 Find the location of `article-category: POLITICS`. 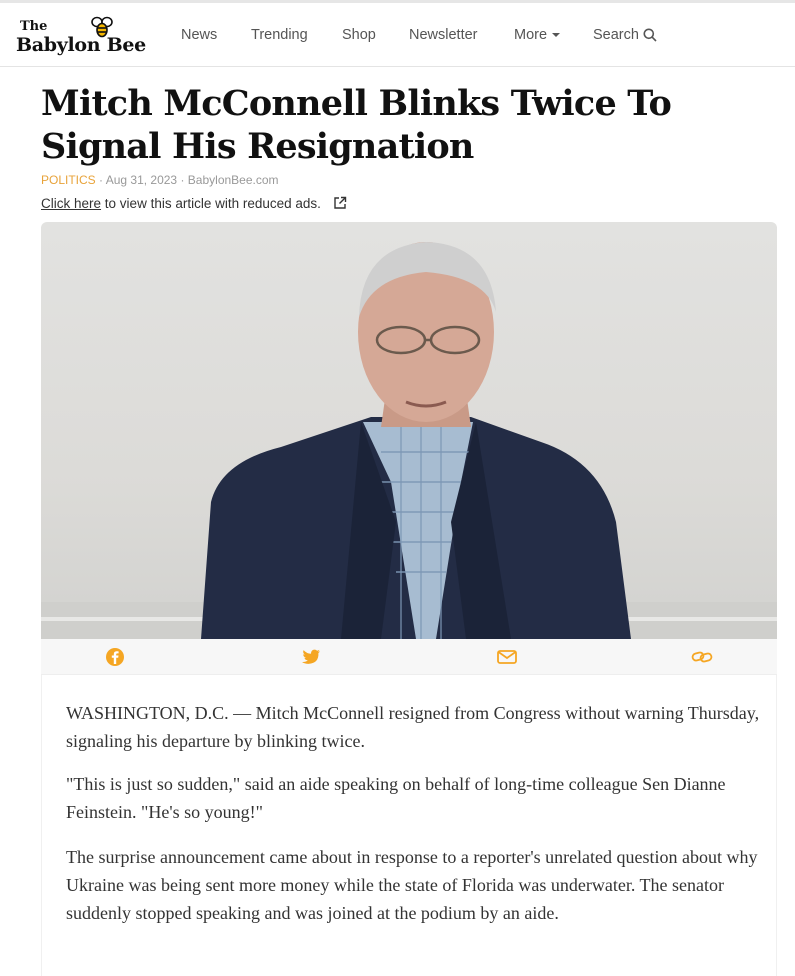

article-category: POLITICS is located at coordinates (68, 180).